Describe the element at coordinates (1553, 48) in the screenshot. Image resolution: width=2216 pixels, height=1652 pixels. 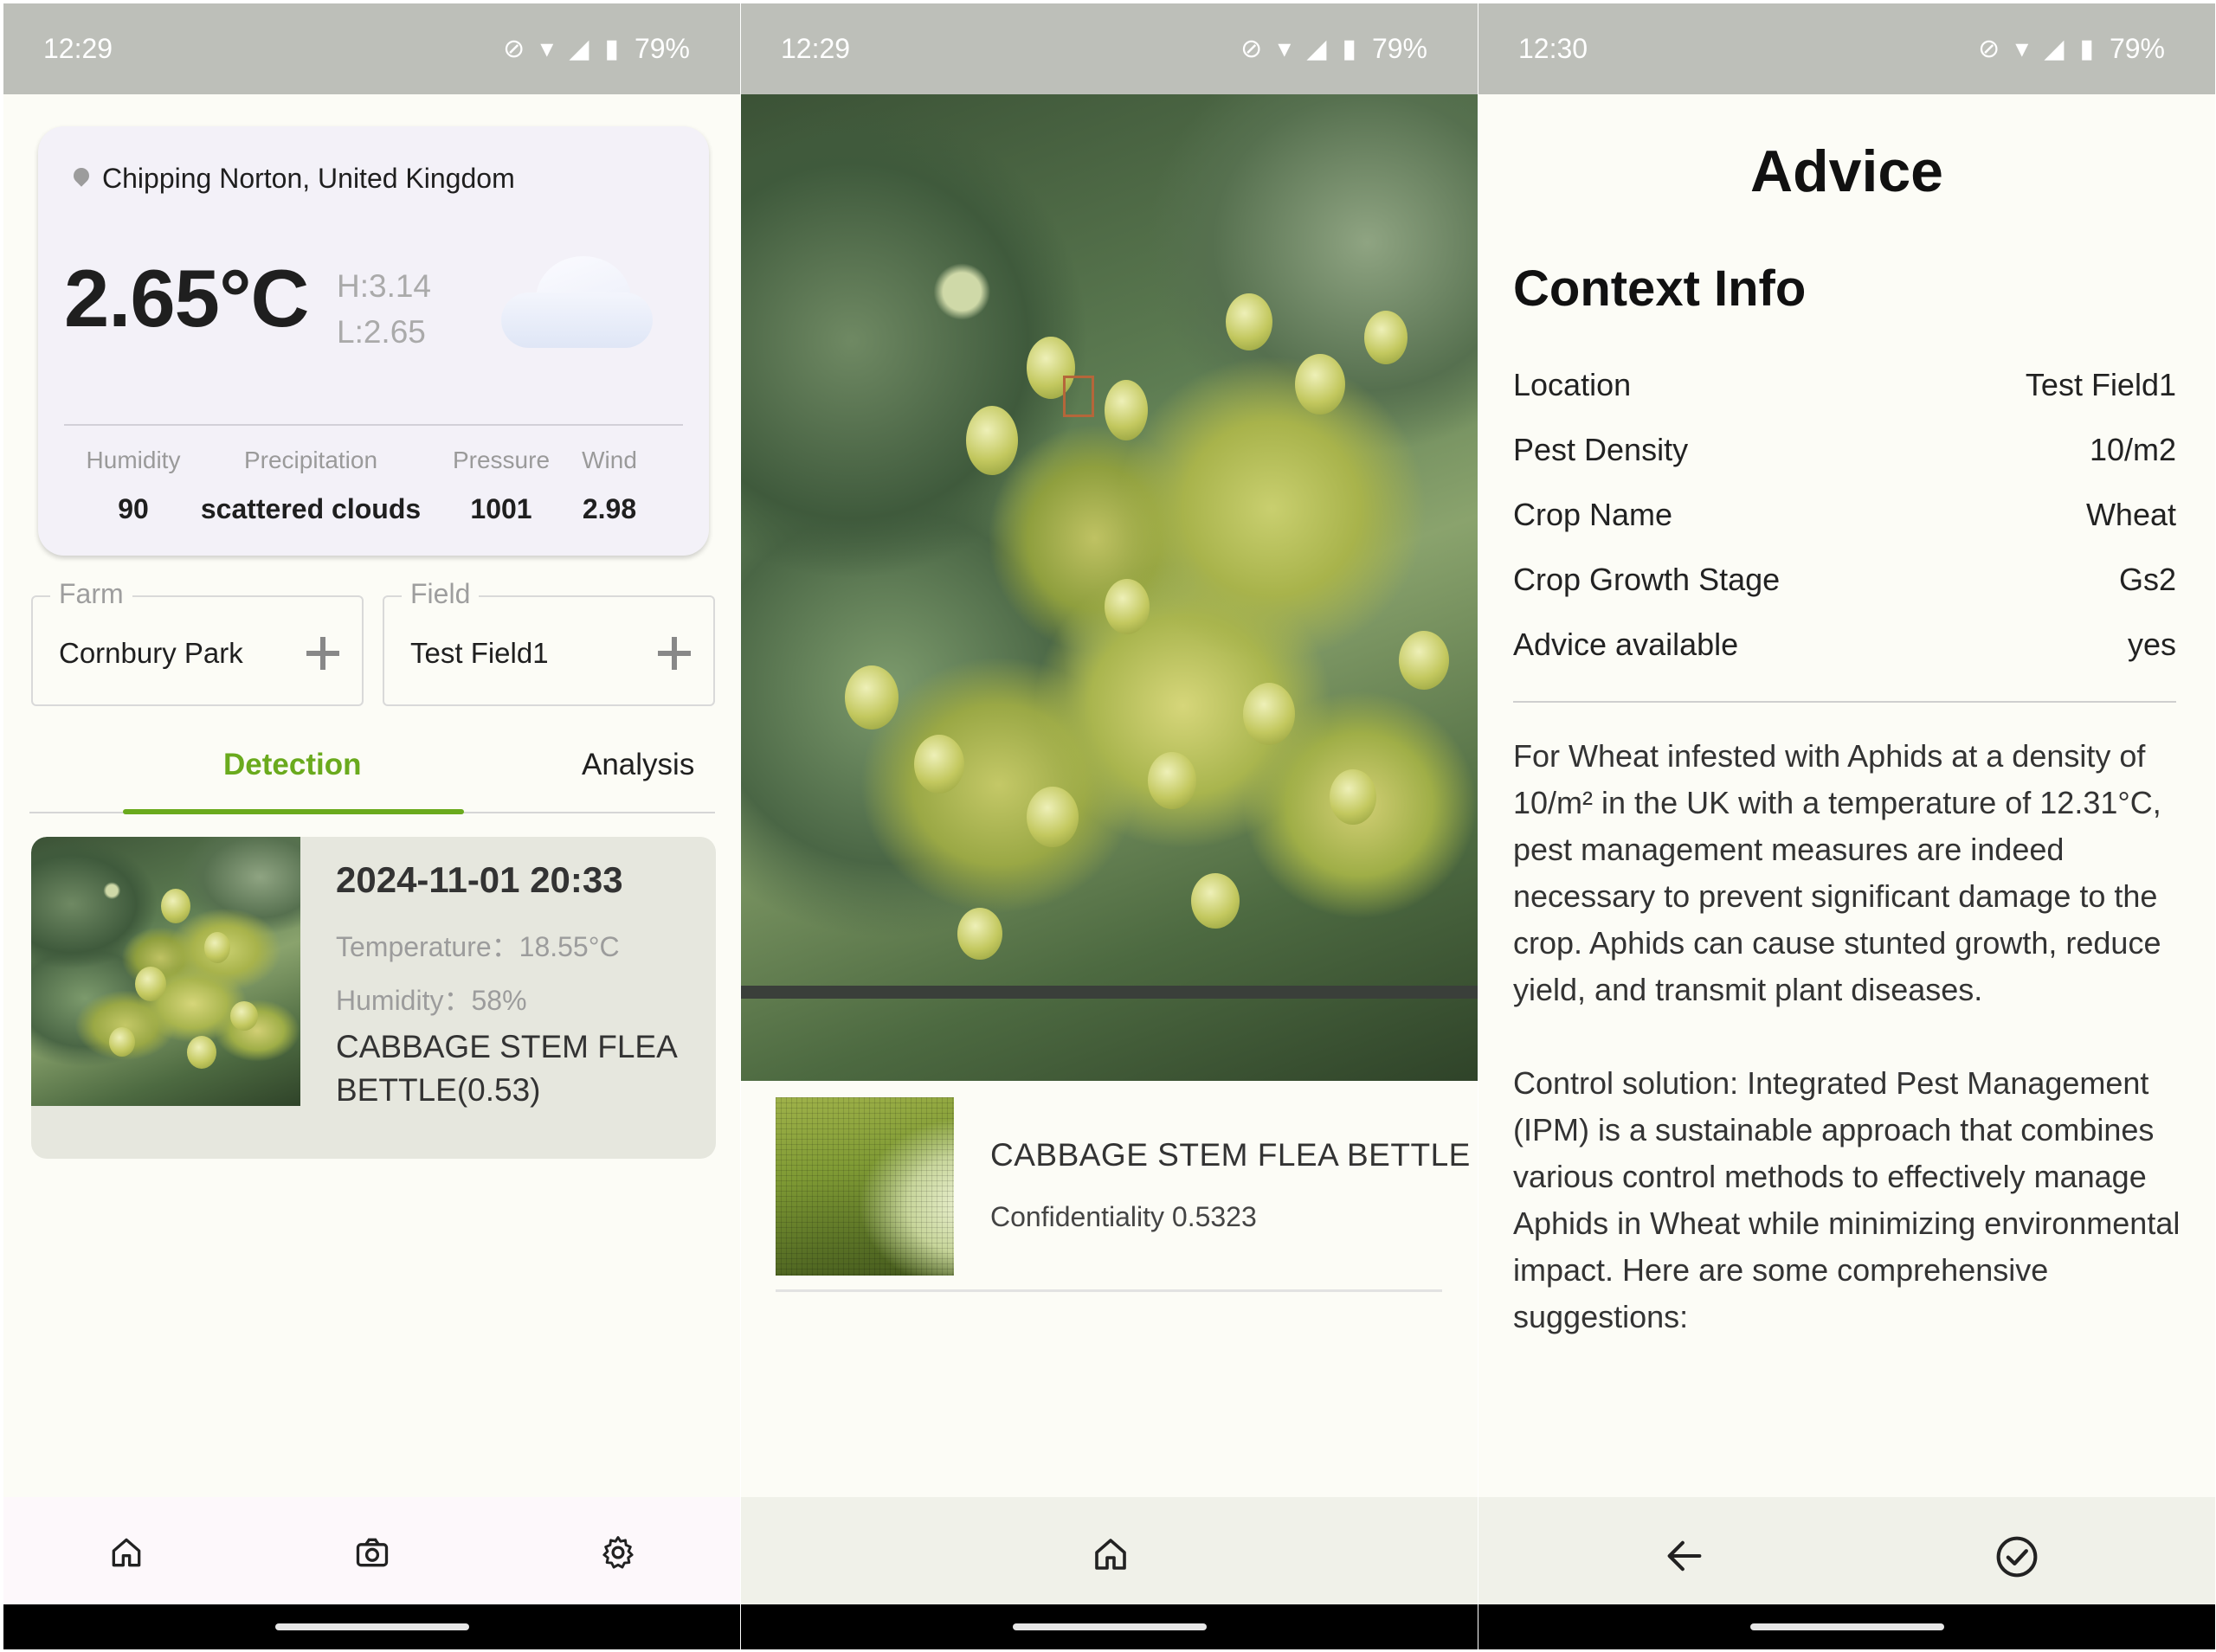
I see `status-time: 12:30` at that location.